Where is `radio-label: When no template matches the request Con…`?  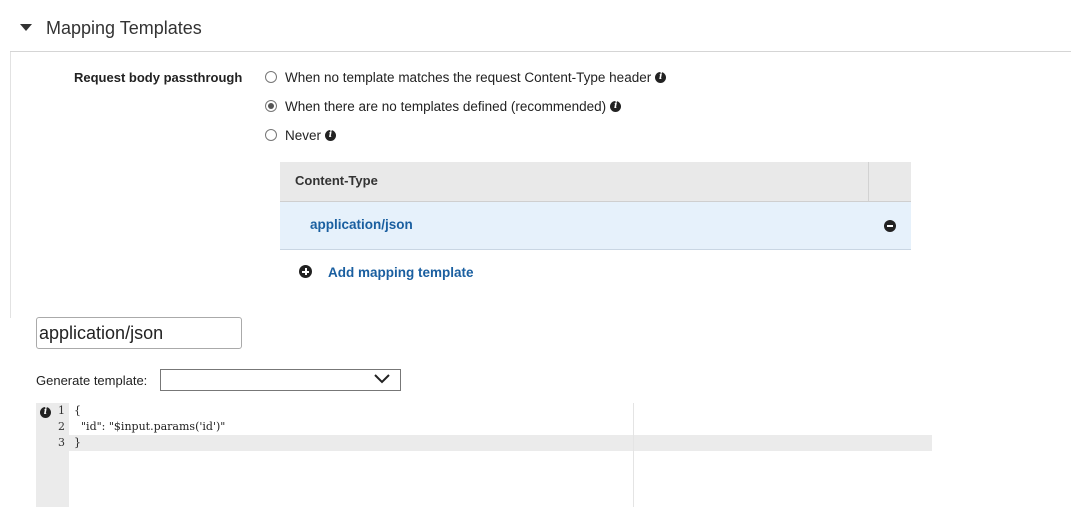
radio-label: When no template matches the request Con… is located at coordinates (468, 77).